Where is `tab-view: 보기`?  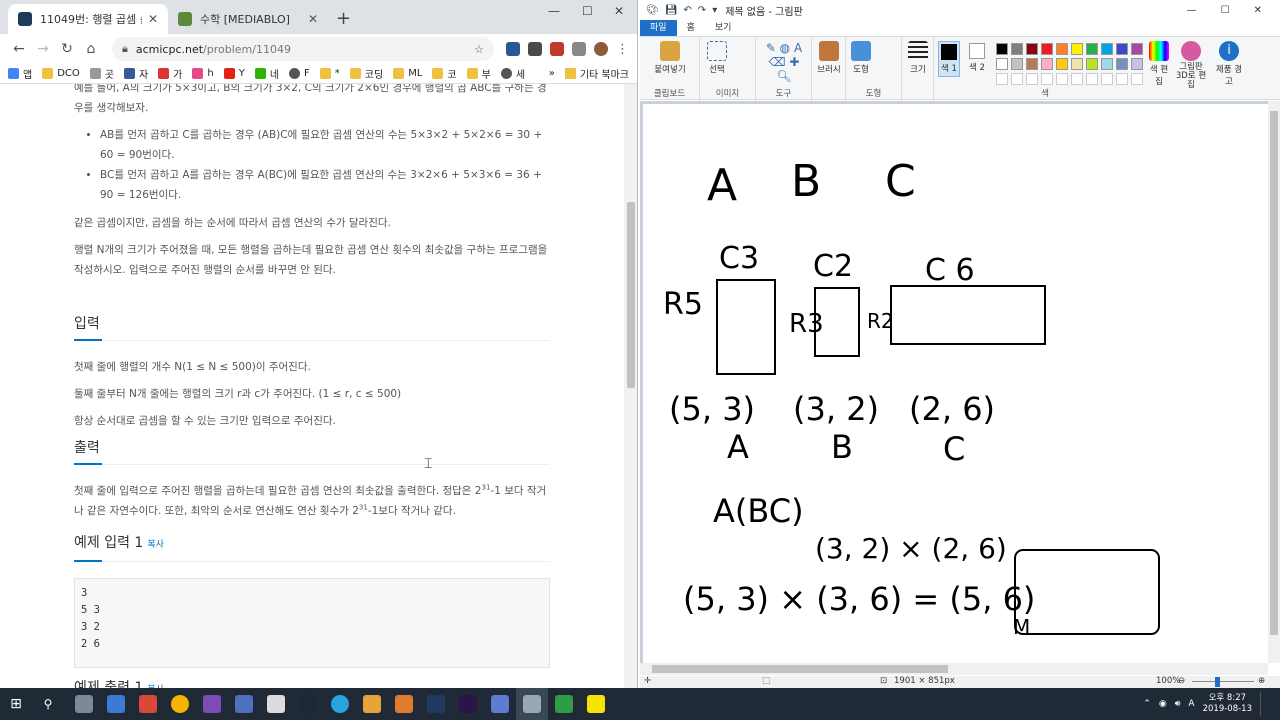 tab-view: 보기 is located at coordinates (723, 28).